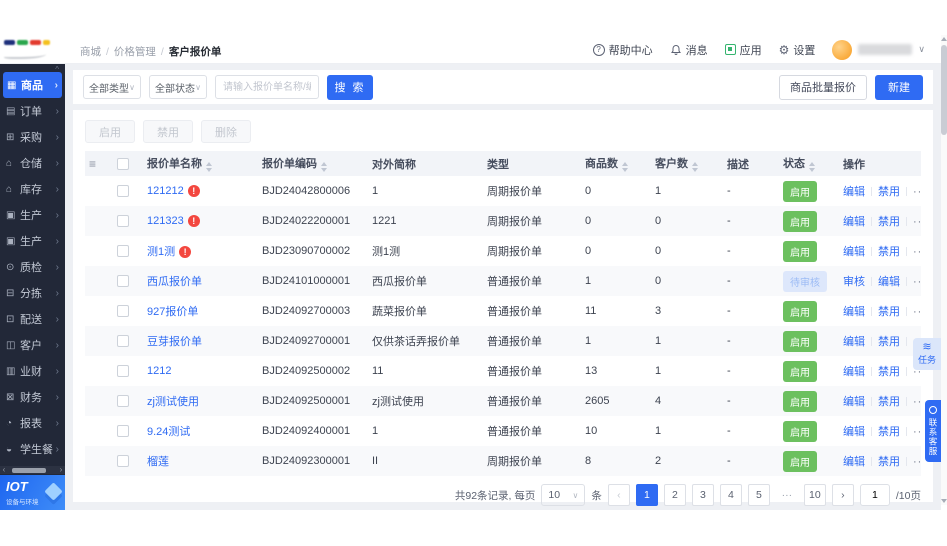  What do you see at coordinates (32, 111) in the screenshot?
I see `sidebar-item: ▤ 订单 ›` at bounding box center [32, 111].